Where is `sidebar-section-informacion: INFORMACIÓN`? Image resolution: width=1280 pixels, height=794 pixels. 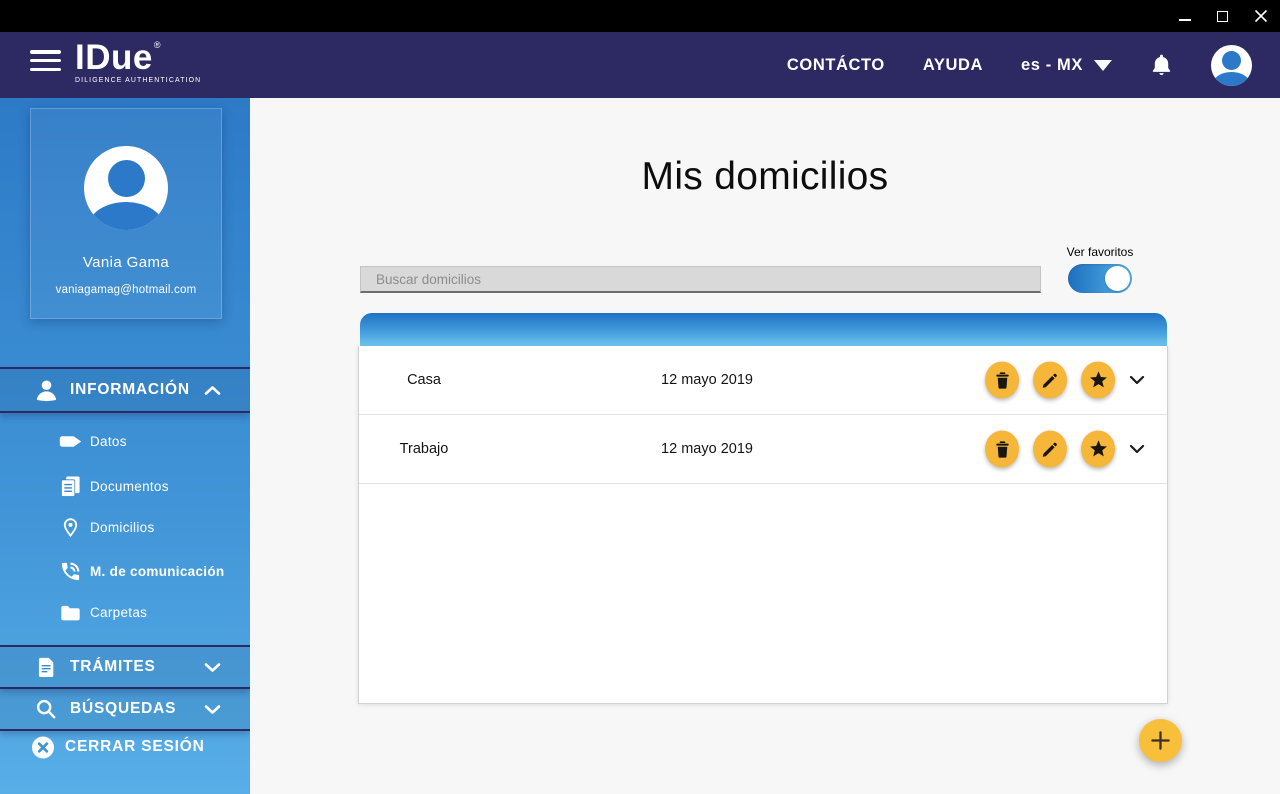
sidebar-section-informacion: INFORMACIÓN is located at coordinates (125, 390).